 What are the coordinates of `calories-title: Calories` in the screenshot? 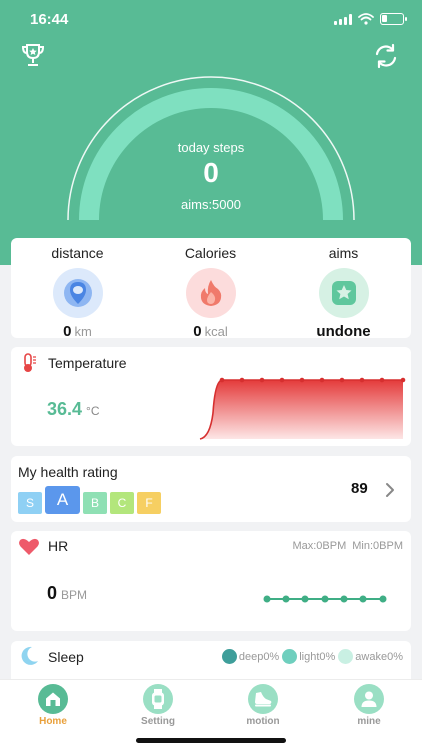 It's located at (210, 253).